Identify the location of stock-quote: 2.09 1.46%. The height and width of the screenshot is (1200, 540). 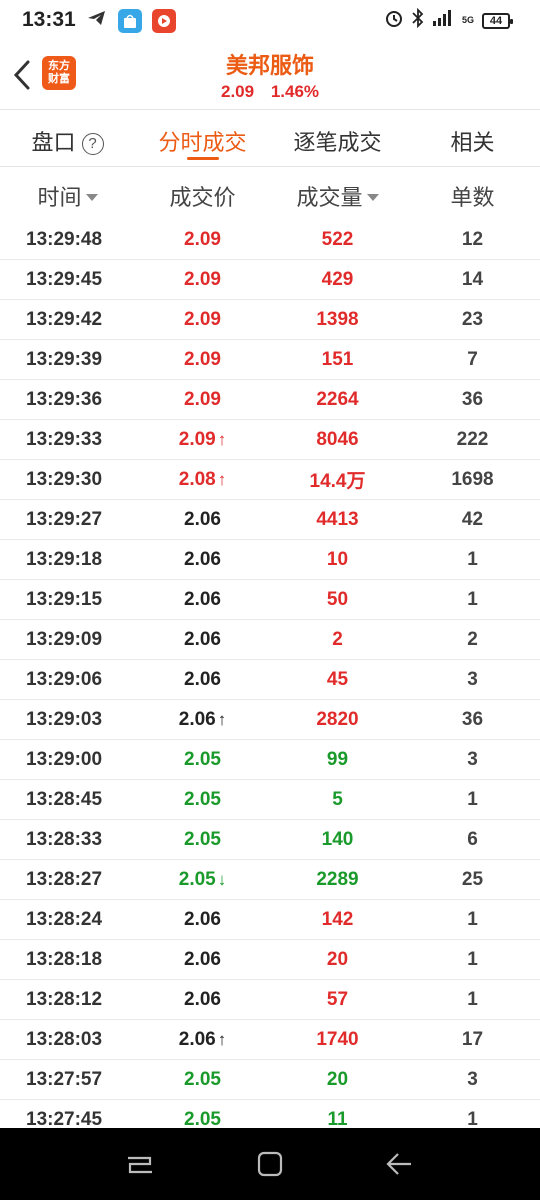
(270, 92).